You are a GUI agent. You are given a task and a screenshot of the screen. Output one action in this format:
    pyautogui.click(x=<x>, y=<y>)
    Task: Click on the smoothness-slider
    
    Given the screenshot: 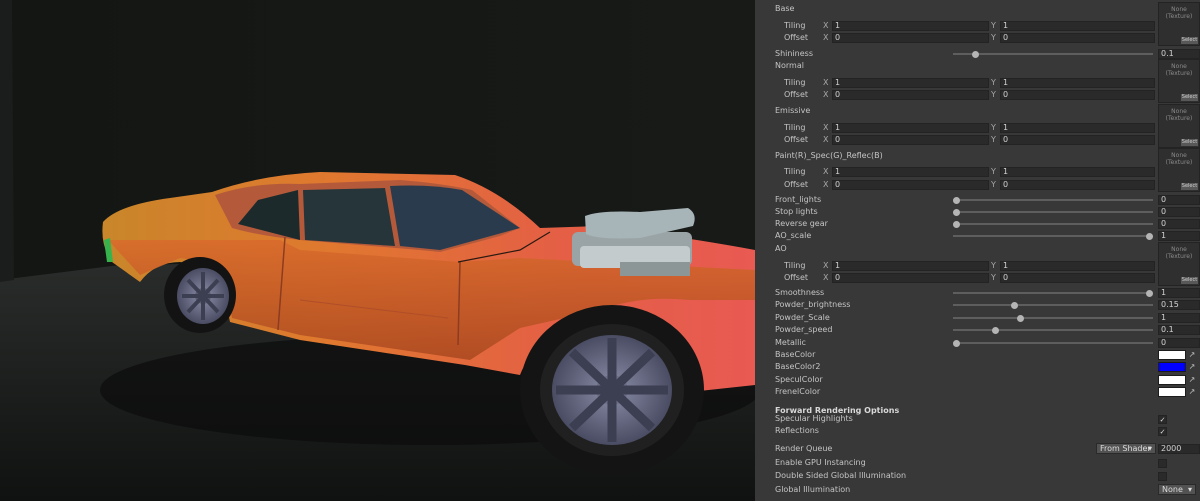 What is the action you would take?
    pyautogui.click(x=1053, y=293)
    